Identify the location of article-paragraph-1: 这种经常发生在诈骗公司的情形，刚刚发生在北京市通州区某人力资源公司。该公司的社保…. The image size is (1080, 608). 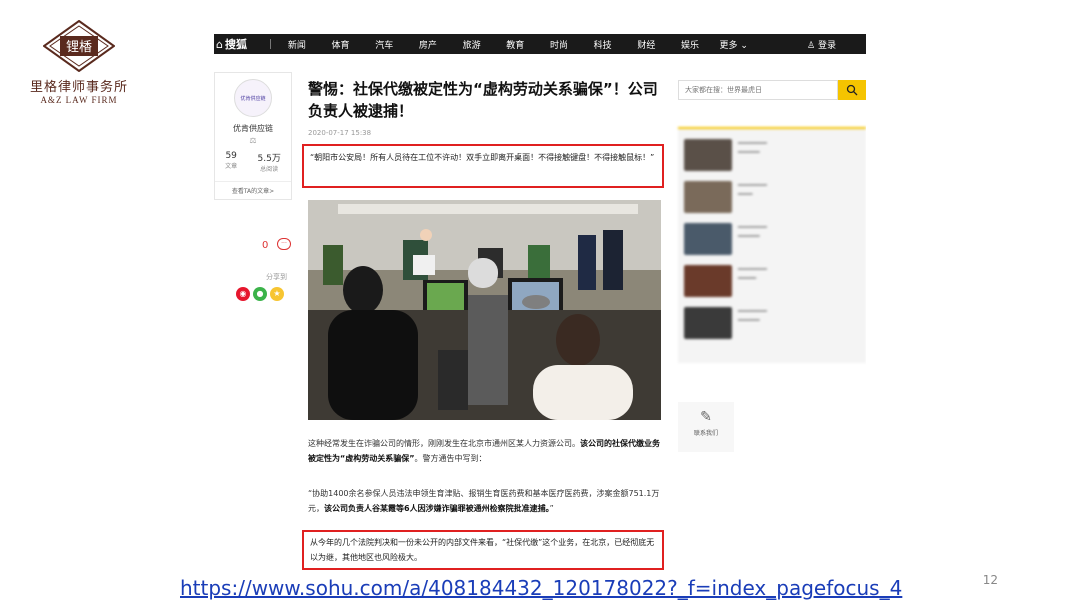
(485, 451).